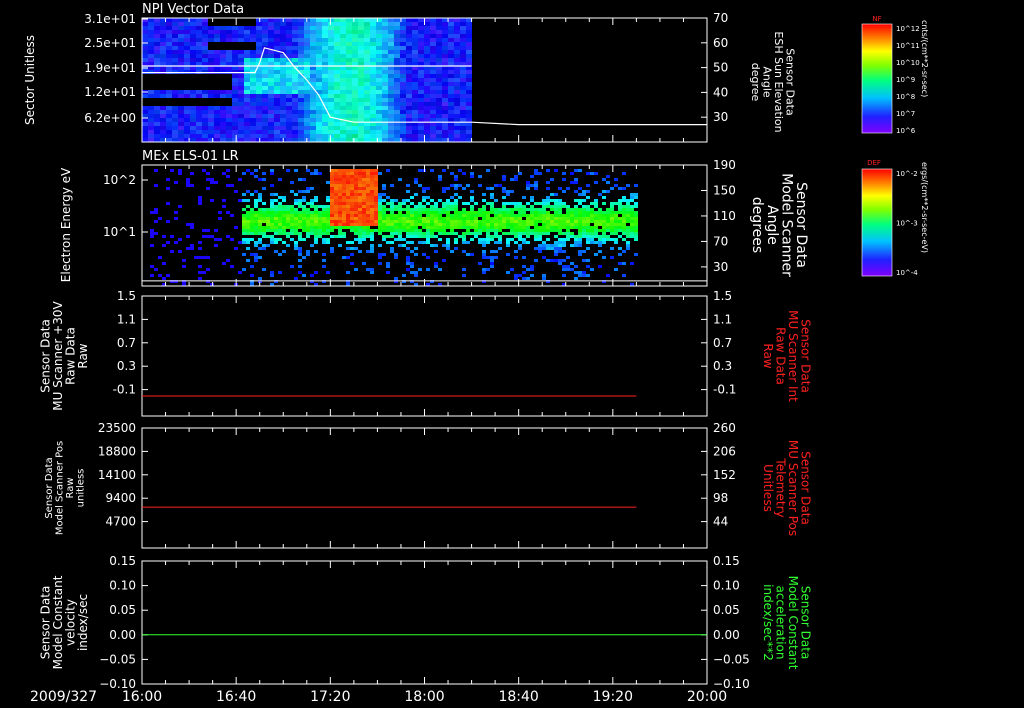 The width and height of the screenshot is (1024, 708). I want to click on tick-label: 6.2e+00, so click(110, 118).